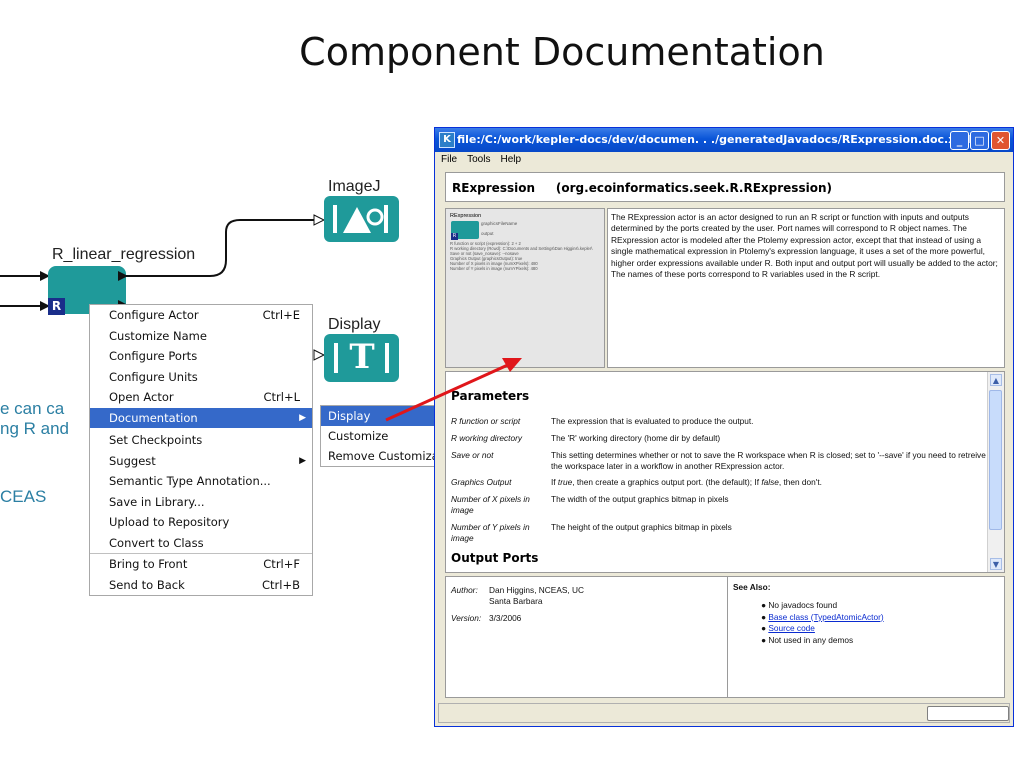 This screenshot has width=1024, height=768. I want to click on see-also-item: ● Source code, so click(788, 628).